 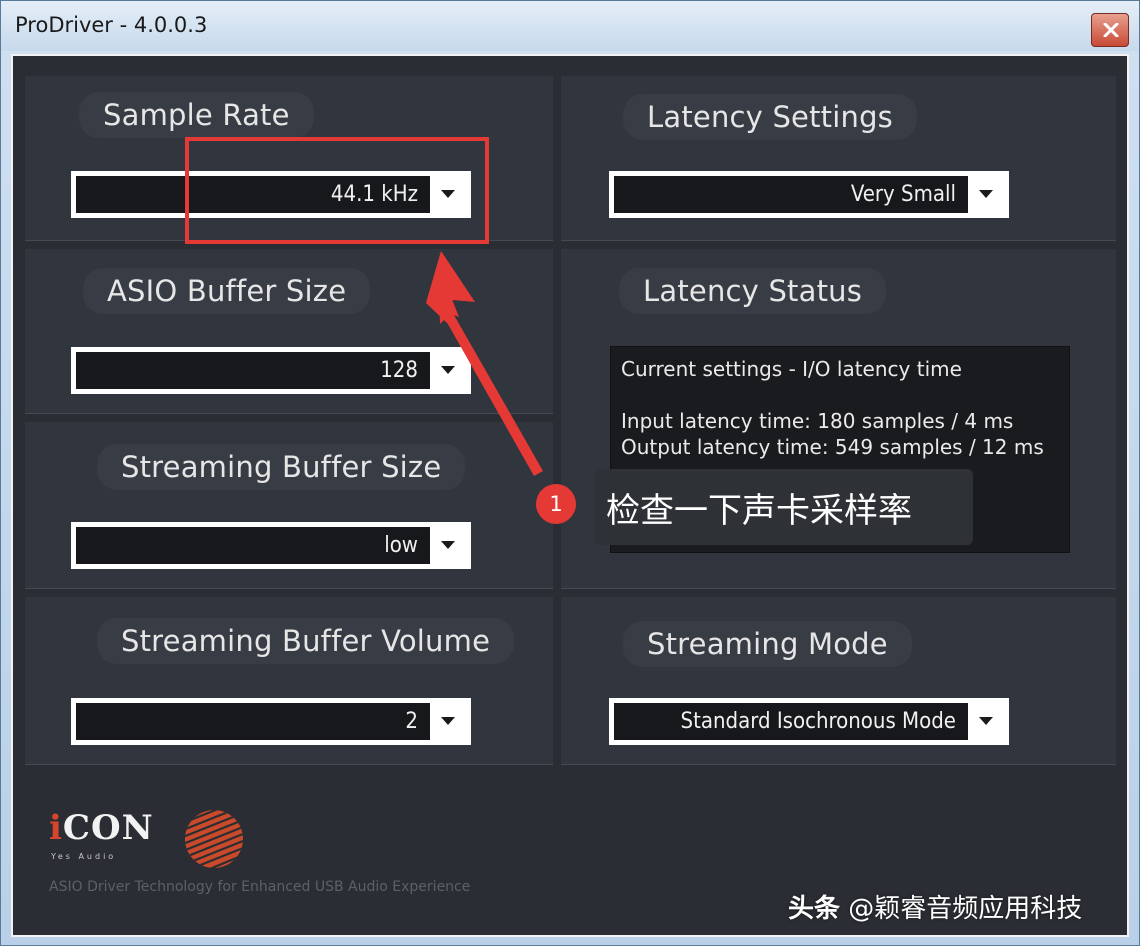 What do you see at coordinates (759, 511) in the screenshot?
I see `annotation-text: 检查一下声卡采样率` at bounding box center [759, 511].